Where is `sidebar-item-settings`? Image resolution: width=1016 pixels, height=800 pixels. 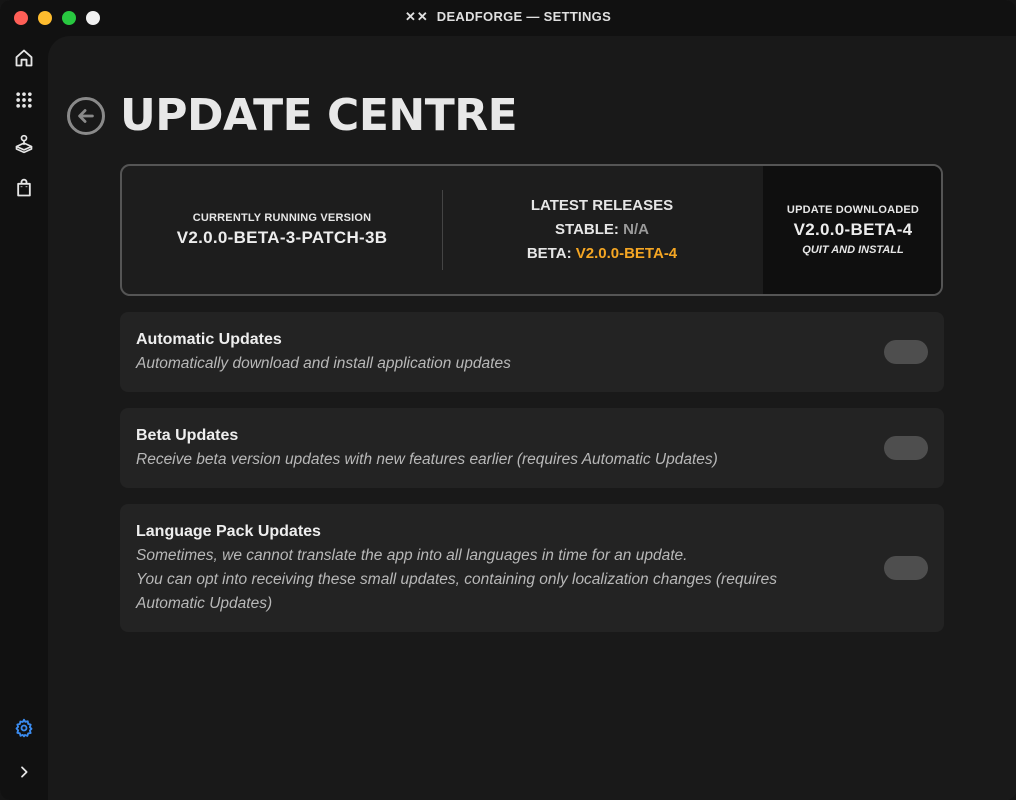 sidebar-item-settings is located at coordinates (24, 728).